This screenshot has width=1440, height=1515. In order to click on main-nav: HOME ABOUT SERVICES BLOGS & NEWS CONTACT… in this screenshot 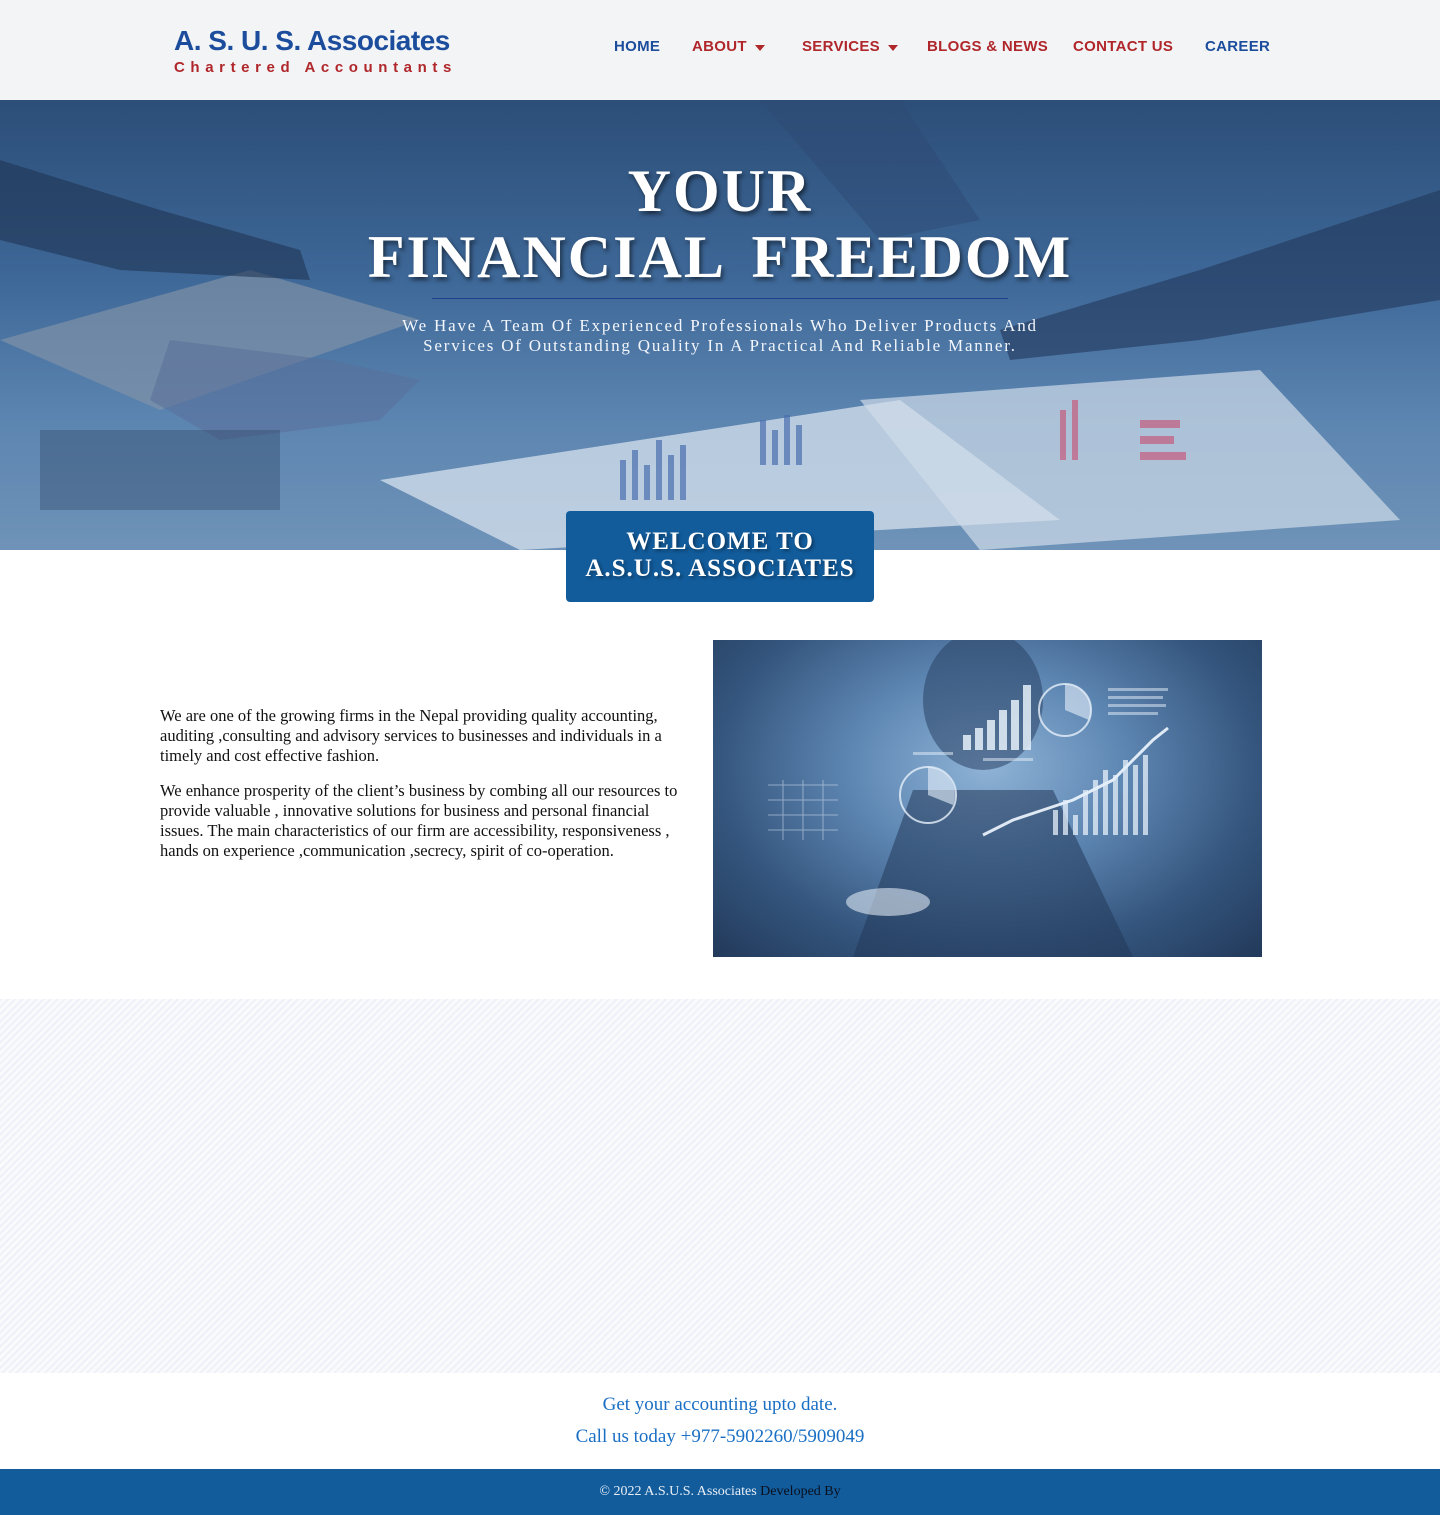, I will do `click(720, 50)`.